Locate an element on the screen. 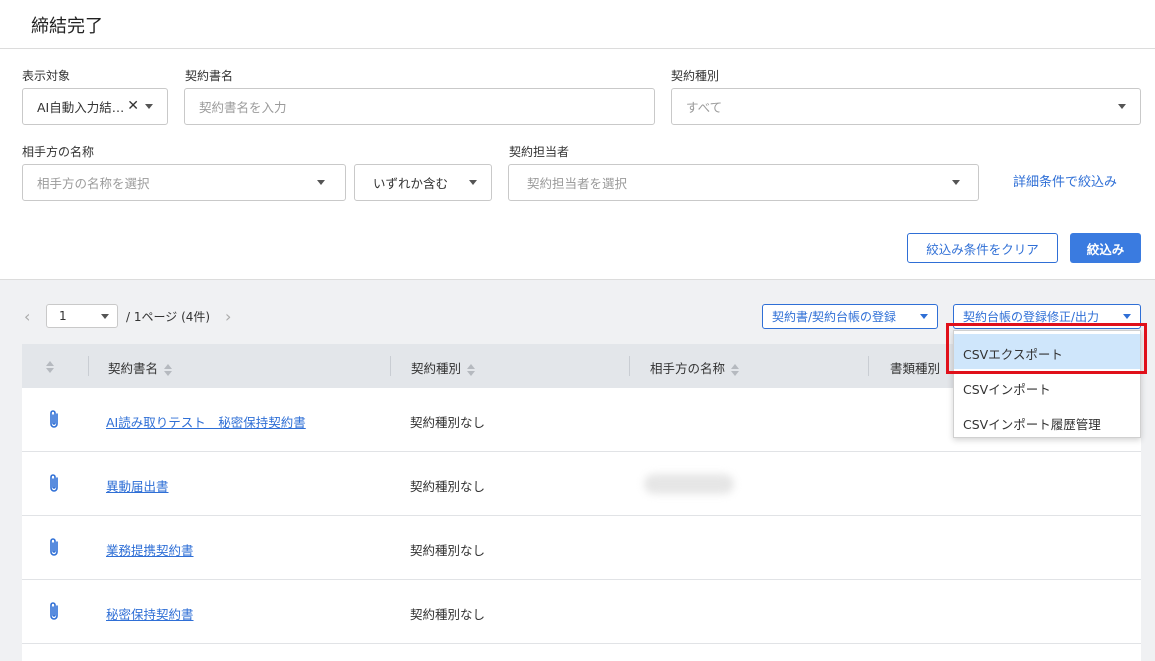  register-dropdown-button: 契約書/契約台帳の登録 is located at coordinates (850, 316).